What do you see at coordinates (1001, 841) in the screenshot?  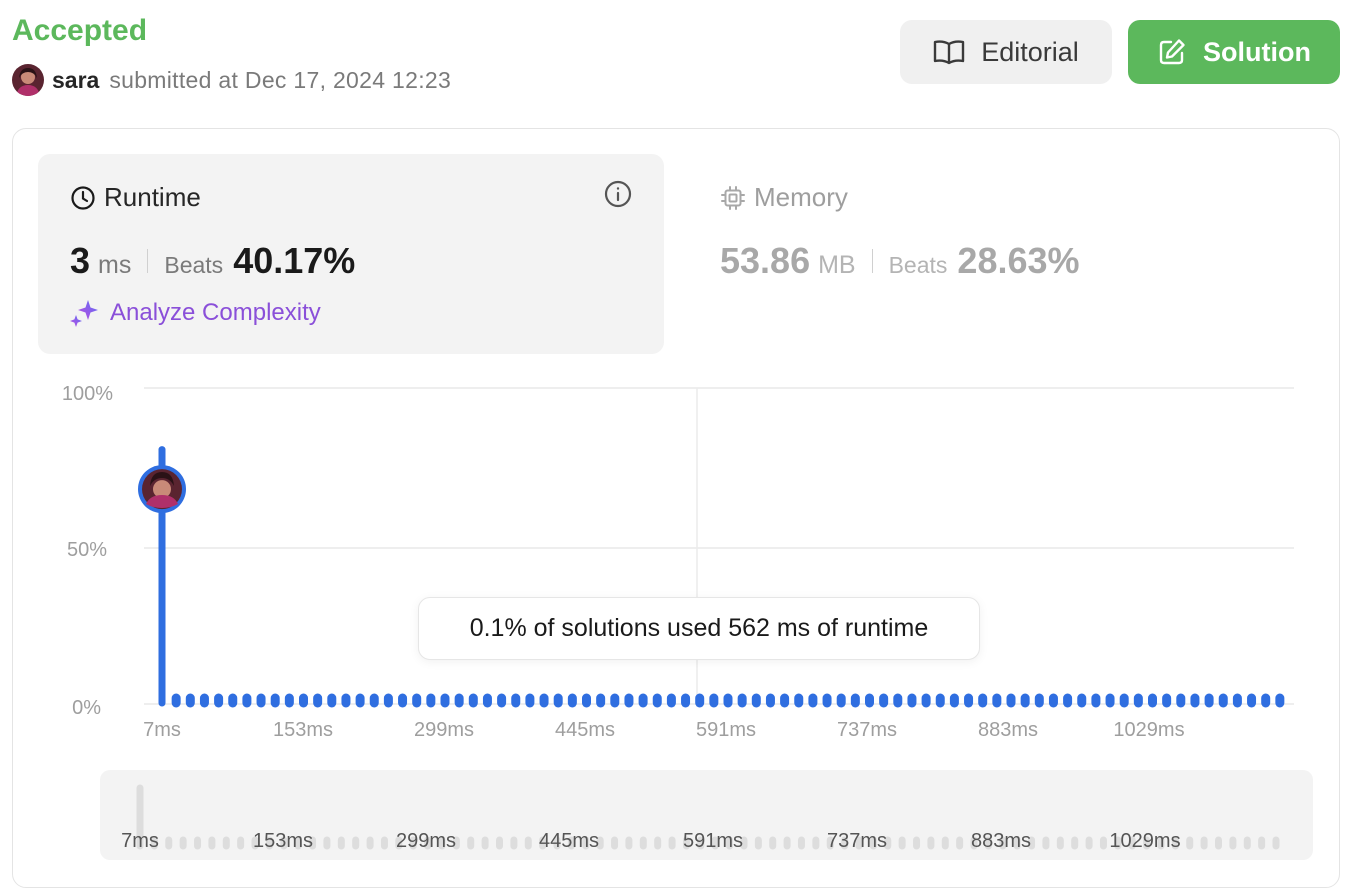 I see `scrubber-tick-label: 883ms` at bounding box center [1001, 841].